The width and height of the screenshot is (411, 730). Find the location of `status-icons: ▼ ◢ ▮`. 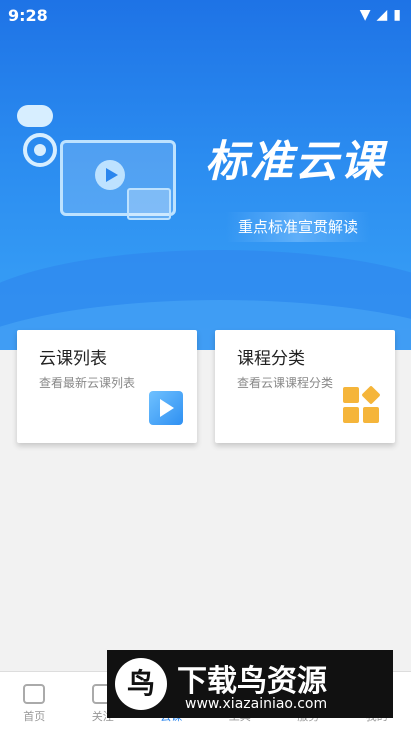

status-icons: ▼ ◢ ▮ is located at coordinates (380, 15).